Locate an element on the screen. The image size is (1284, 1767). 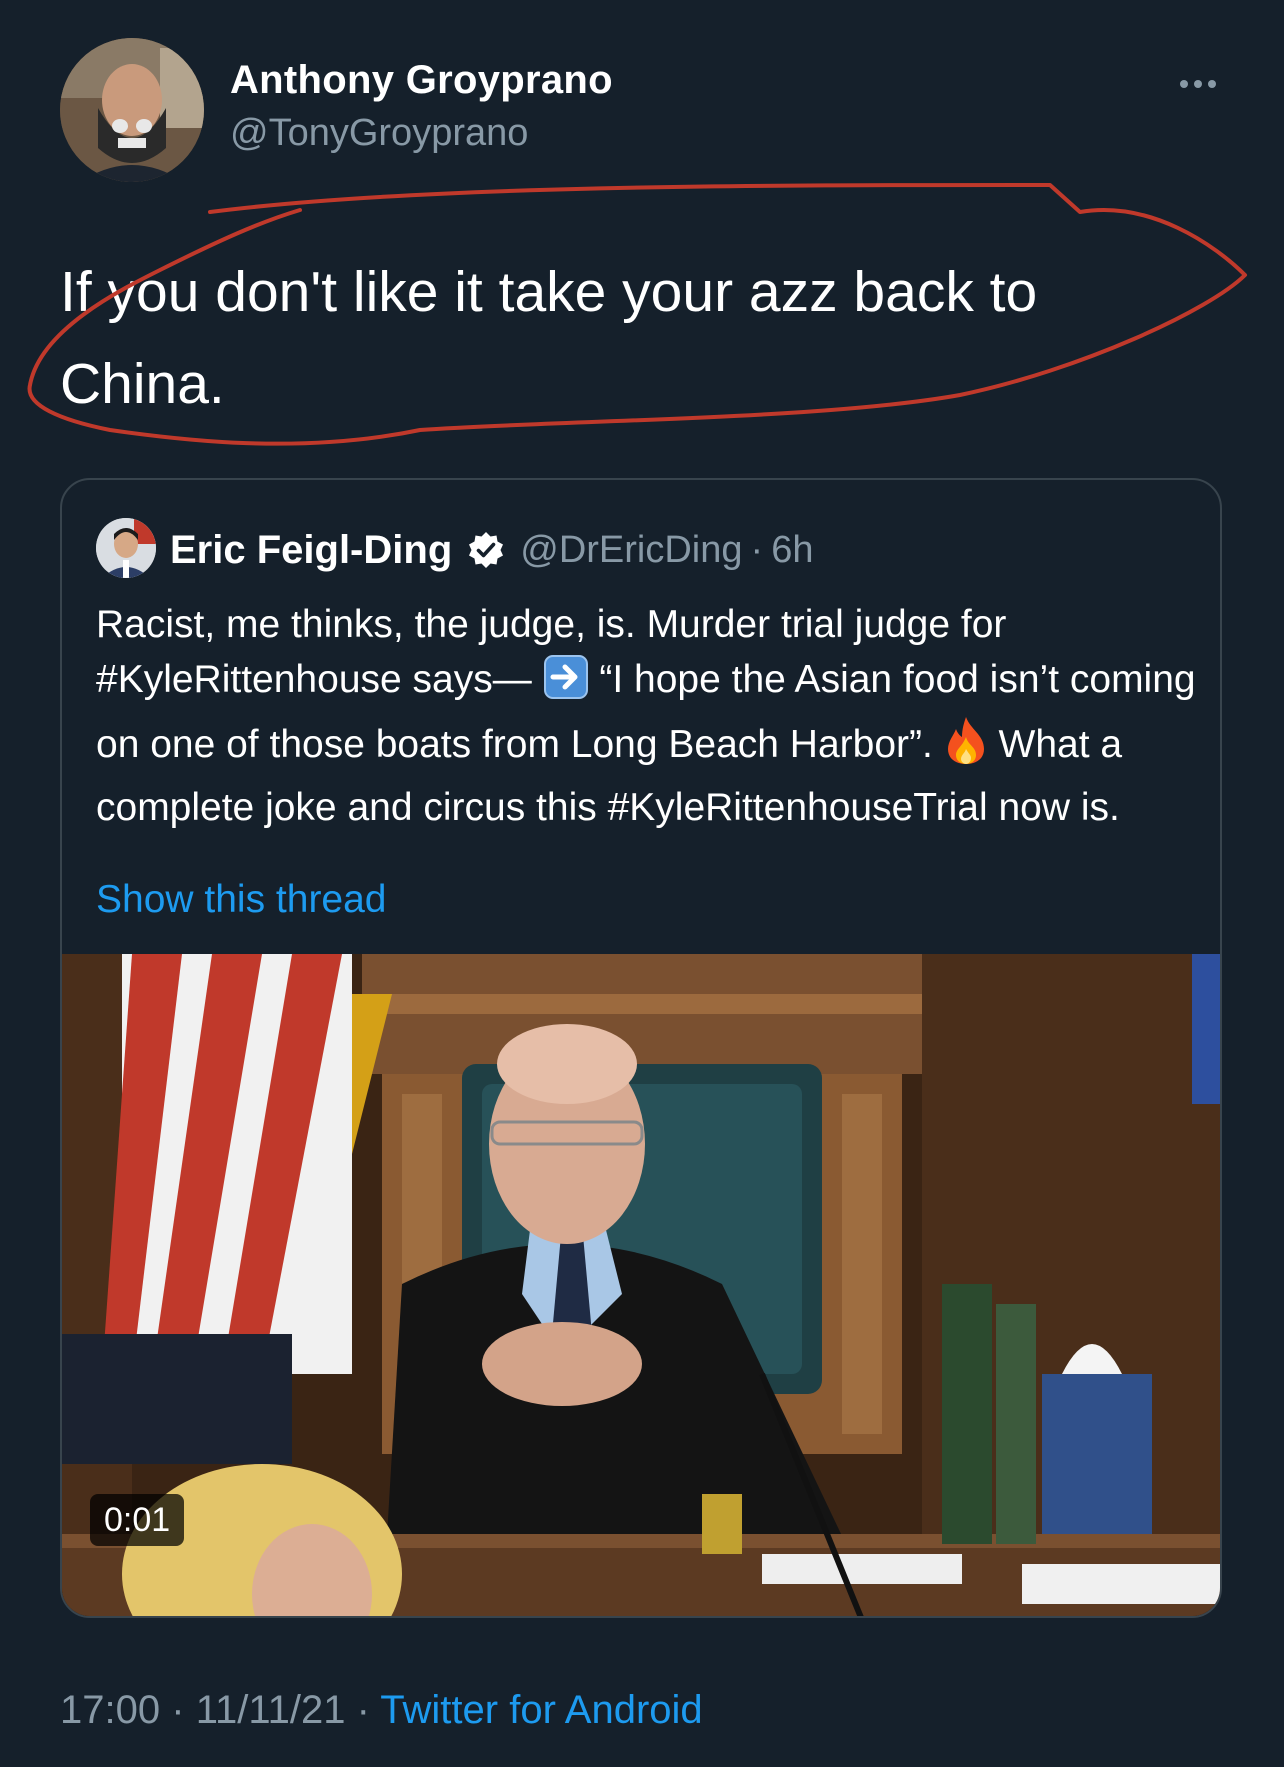
author-handle: @TonyGroyprano is located at coordinates (379, 133).